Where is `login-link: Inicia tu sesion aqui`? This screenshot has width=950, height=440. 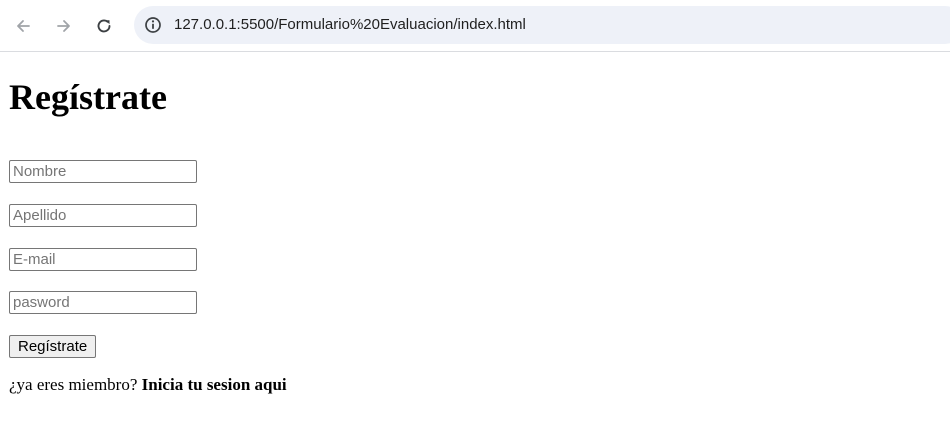
login-link: Inicia tu sesion aqui is located at coordinates (214, 384).